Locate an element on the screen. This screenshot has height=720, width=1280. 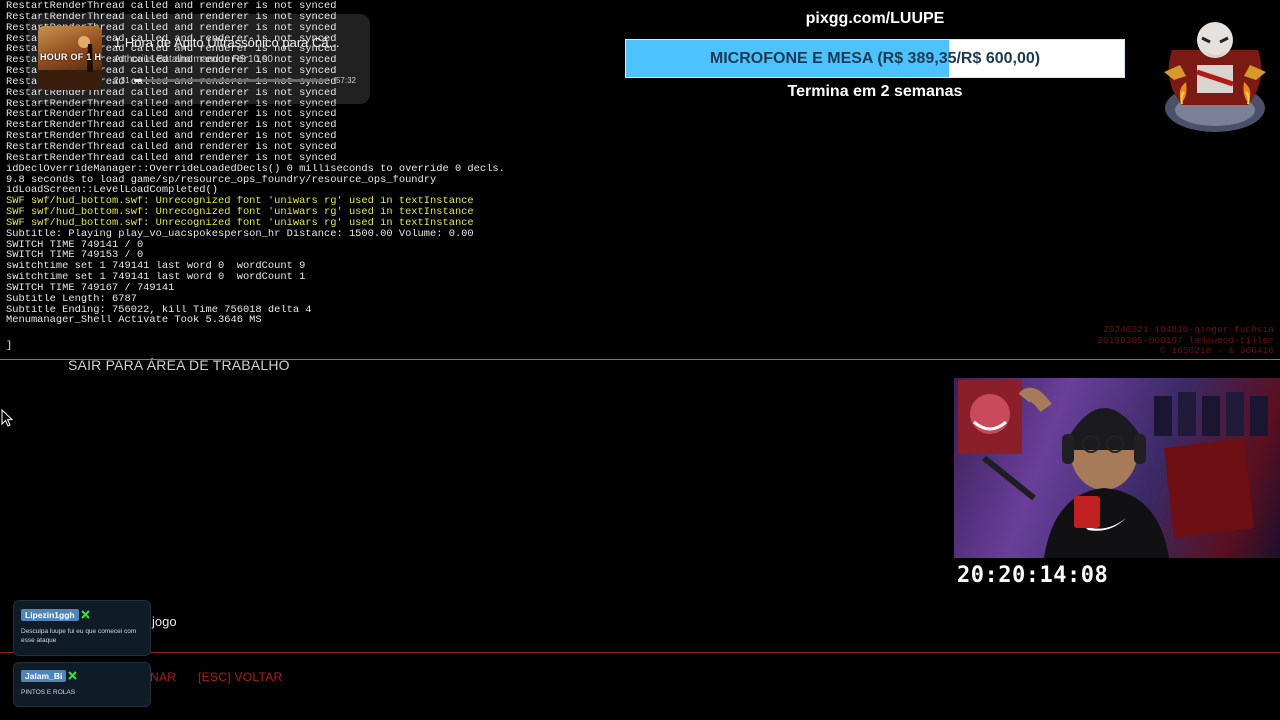
kratos-mascot-icon is located at coordinates (1215, 77).